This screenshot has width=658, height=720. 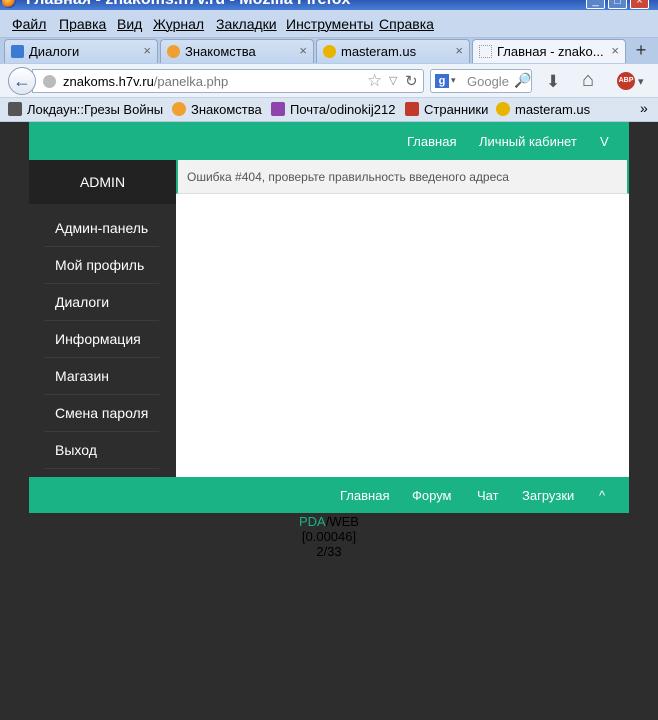 I want to click on menu-edit: Правка, so click(x=82, y=24).